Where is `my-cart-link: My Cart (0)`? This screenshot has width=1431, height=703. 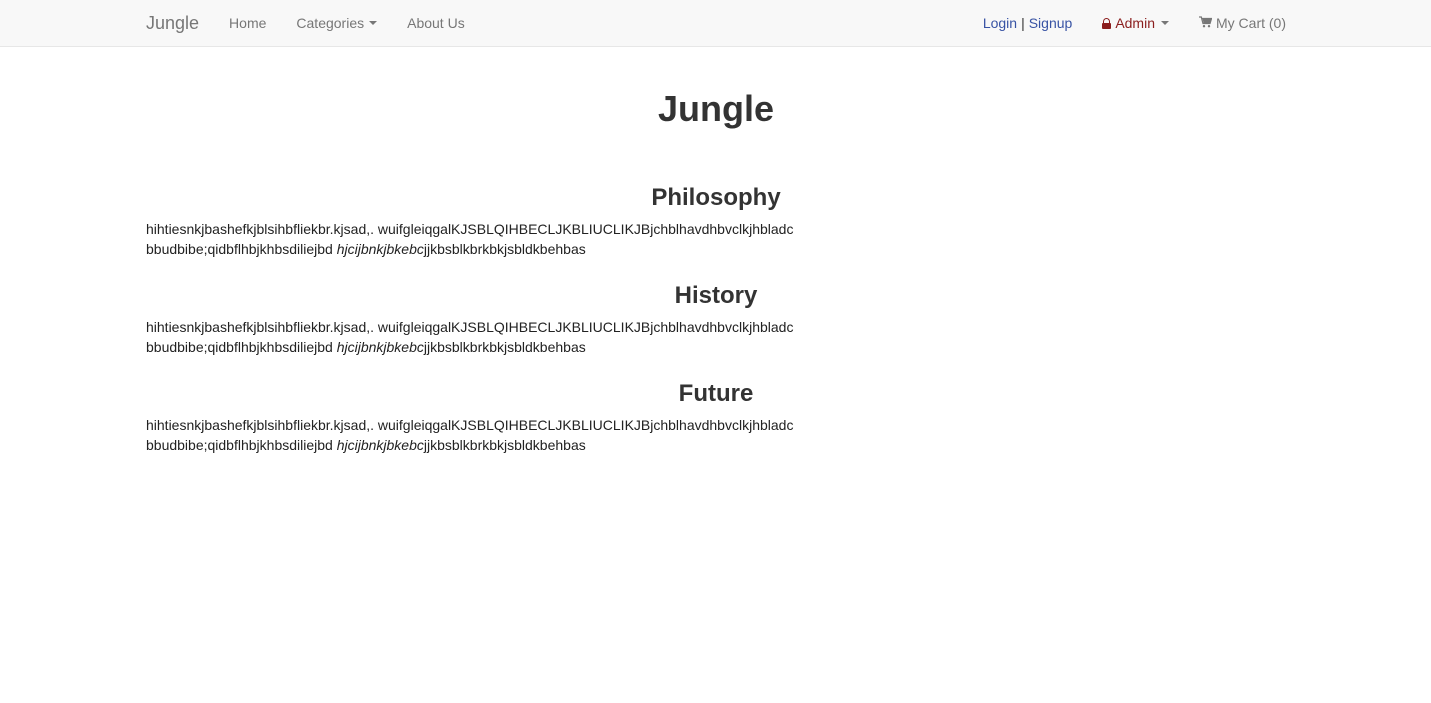 my-cart-link: My Cart (0) is located at coordinates (1242, 23).